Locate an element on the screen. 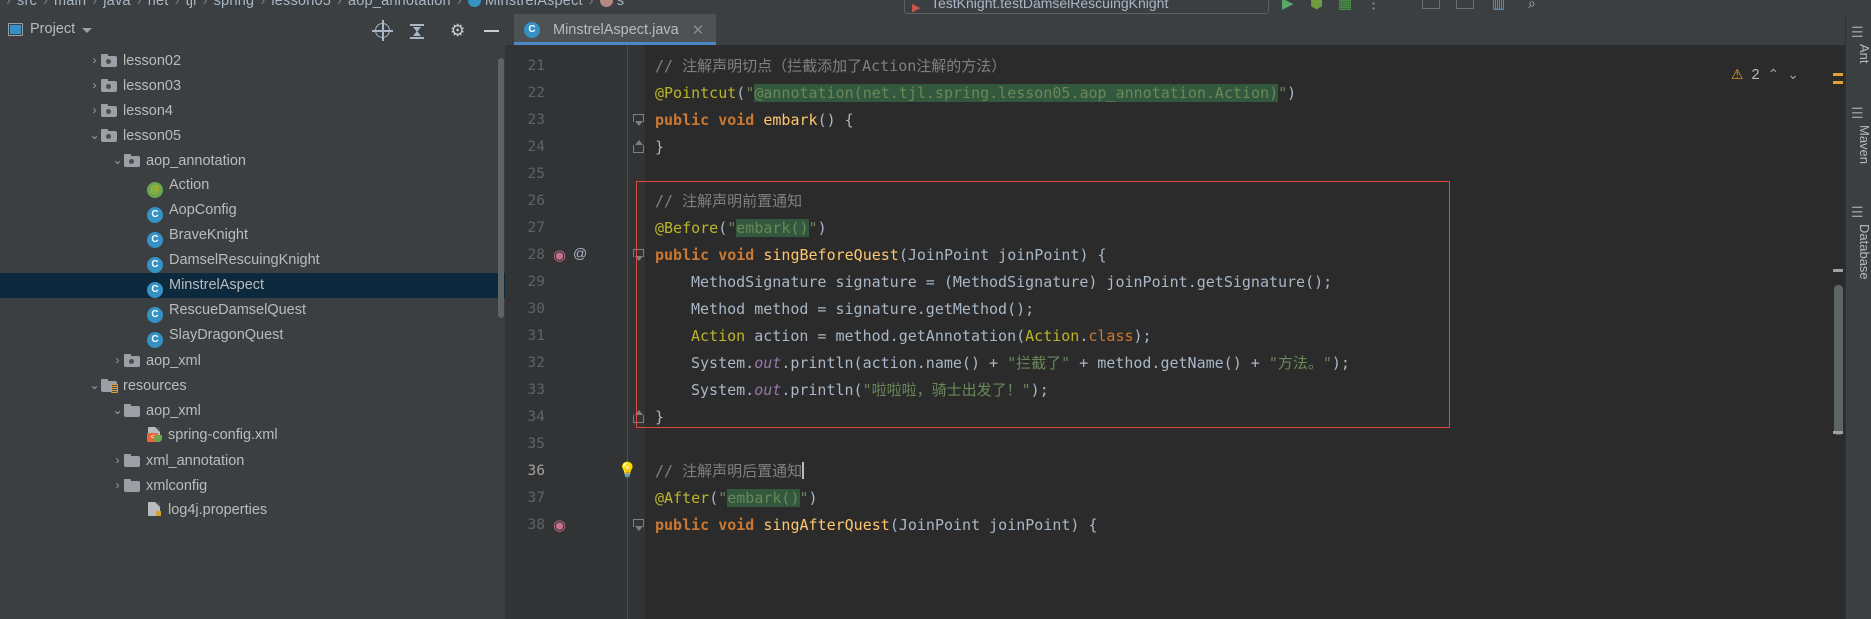 Image resolution: width=1871 pixels, height=619 pixels. tree-scrollbar is located at coordinates (501, 188).